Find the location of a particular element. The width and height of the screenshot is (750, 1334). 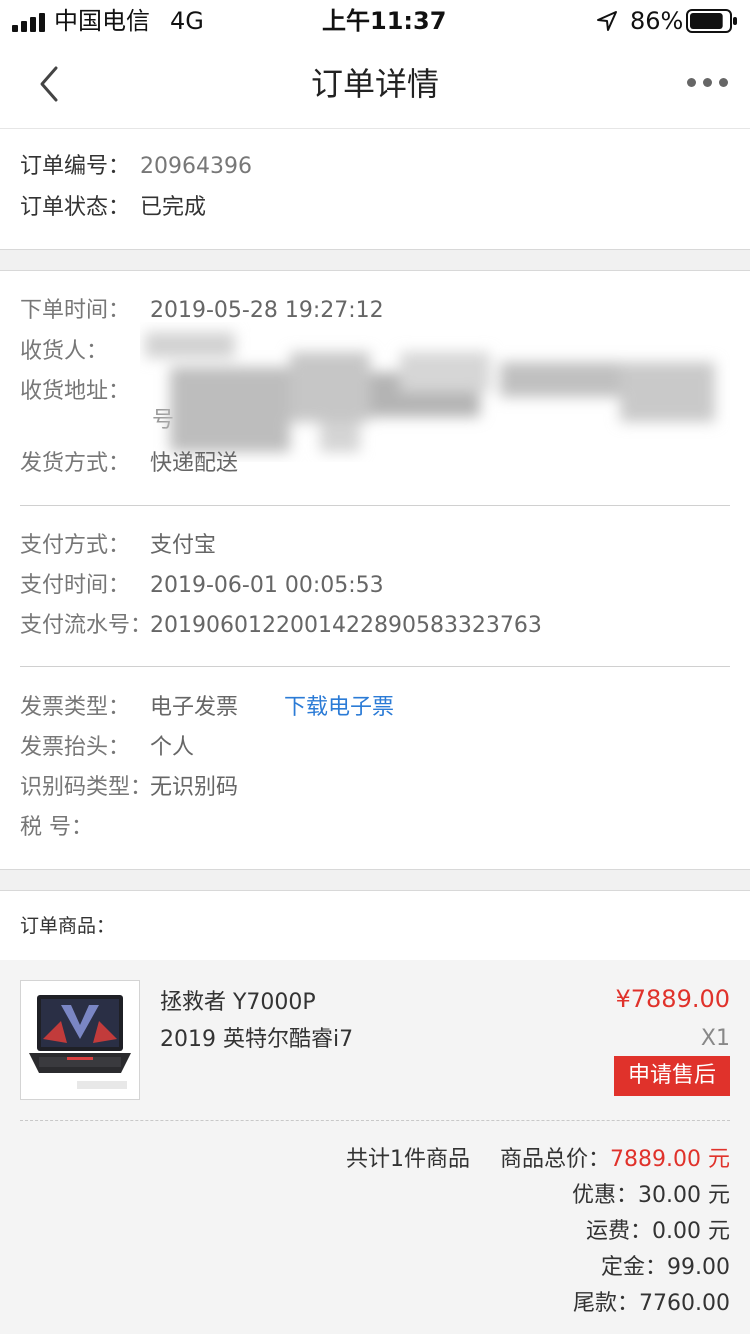

product-name-line2: 2019 英特尔酷睿i7 is located at coordinates (256, 1040).